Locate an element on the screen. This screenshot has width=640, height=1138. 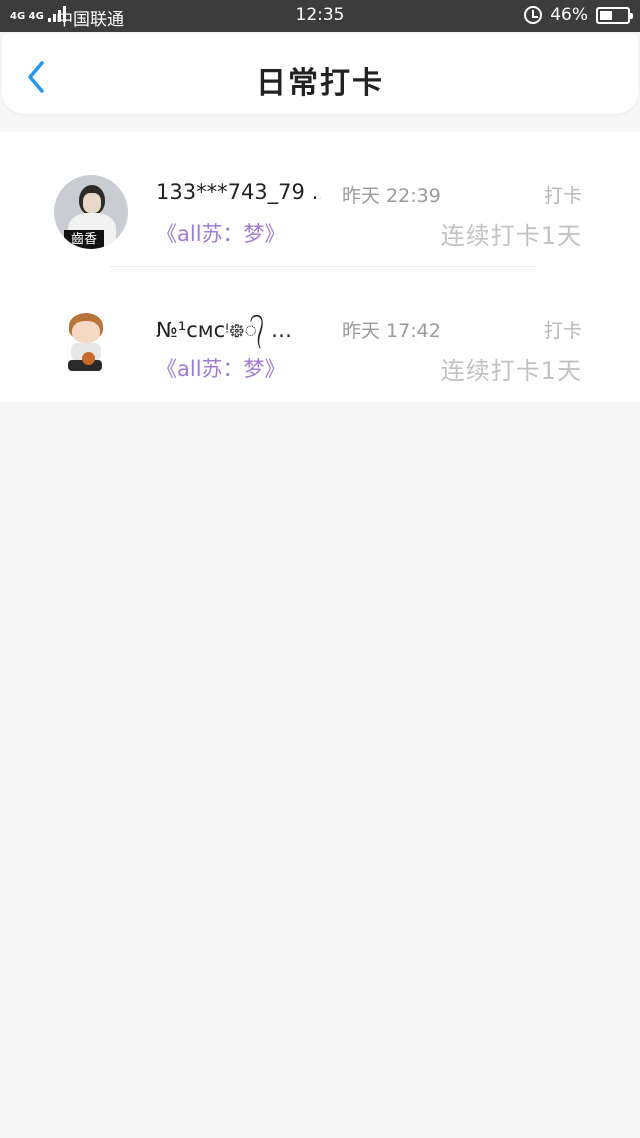
header: 日常打卡 is located at coordinates (320, 74).